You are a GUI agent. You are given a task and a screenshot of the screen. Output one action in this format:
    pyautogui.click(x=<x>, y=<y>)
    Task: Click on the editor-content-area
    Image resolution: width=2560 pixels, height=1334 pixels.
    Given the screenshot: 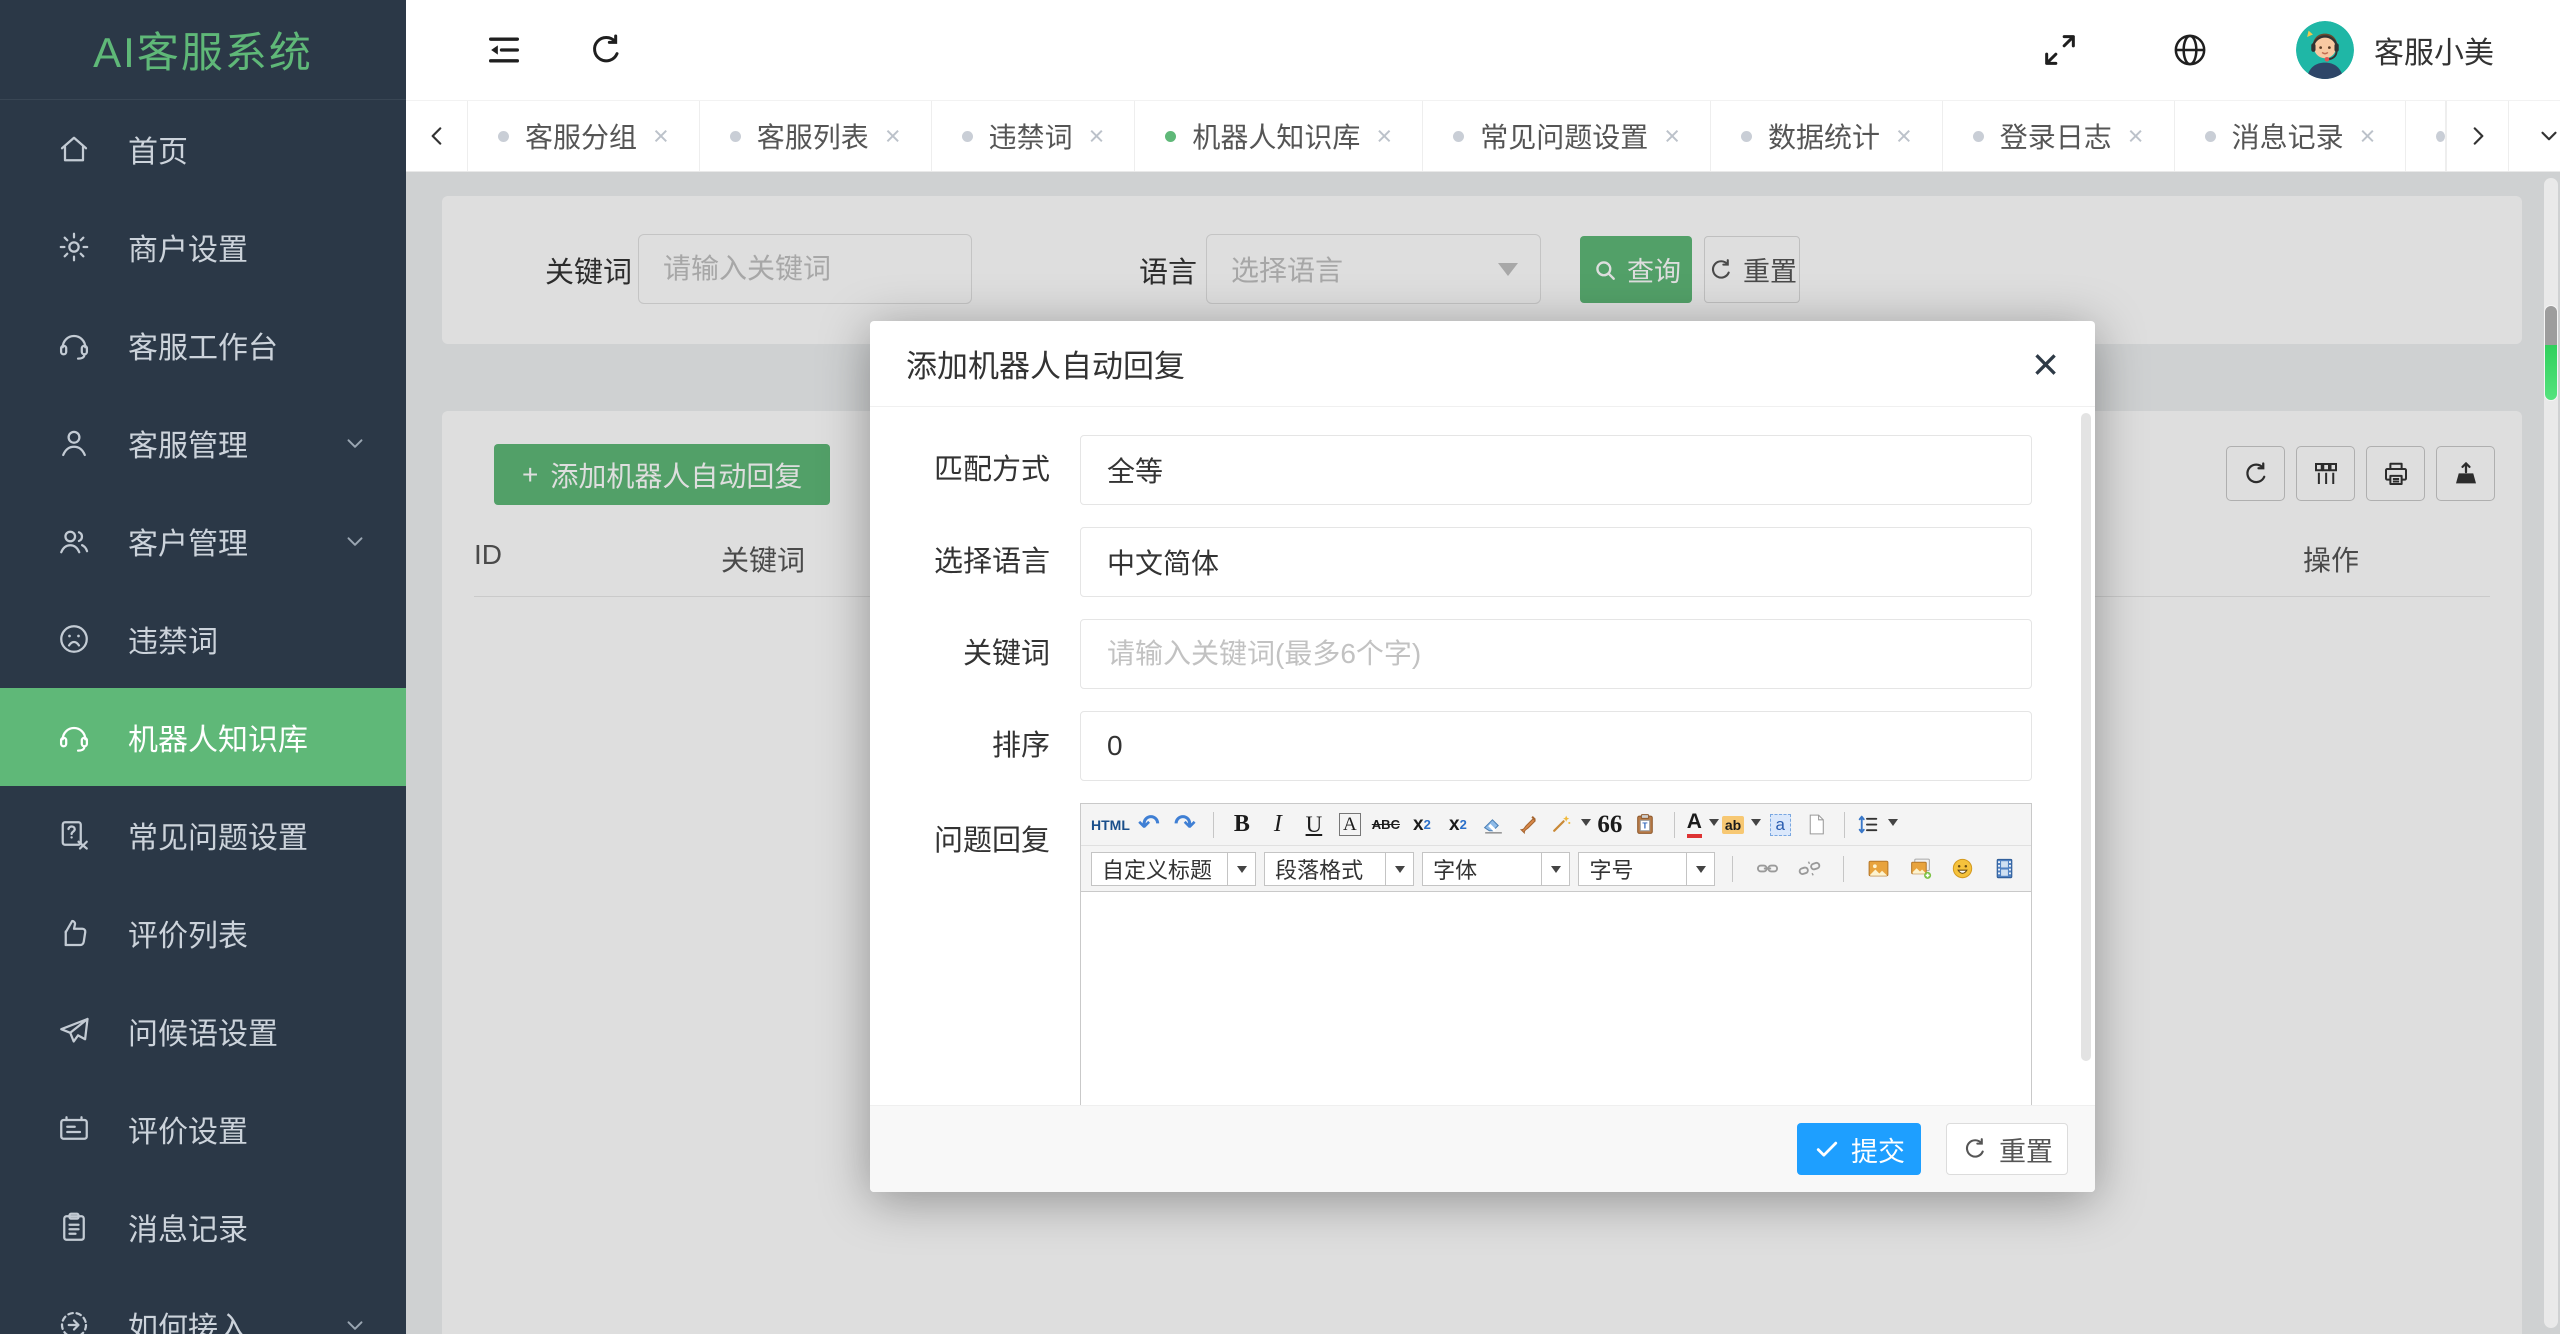 What is the action you would take?
    pyautogui.click(x=1556, y=998)
    